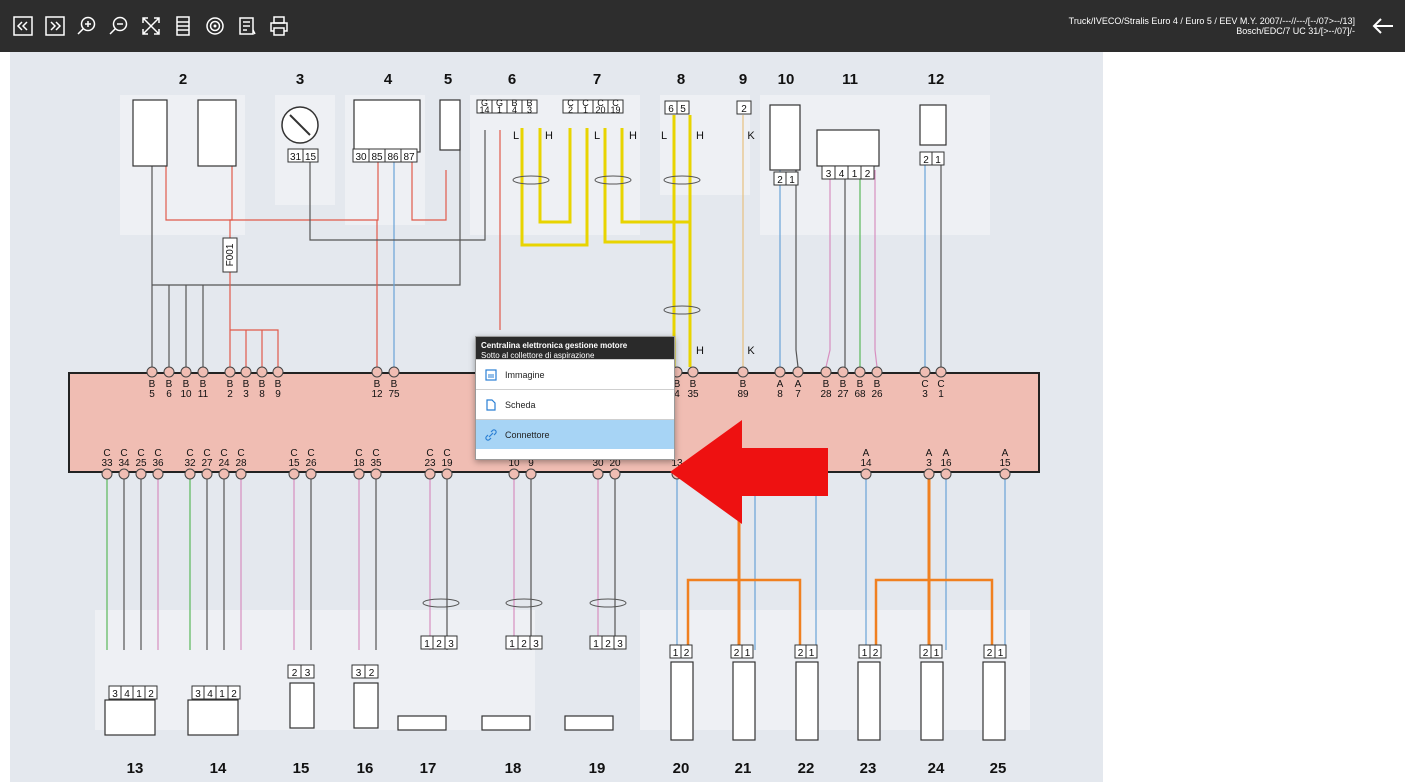 The height and width of the screenshot is (782, 1405). Describe the element at coordinates (516, 136) in the screenshot. I see `wire-code: L` at that location.